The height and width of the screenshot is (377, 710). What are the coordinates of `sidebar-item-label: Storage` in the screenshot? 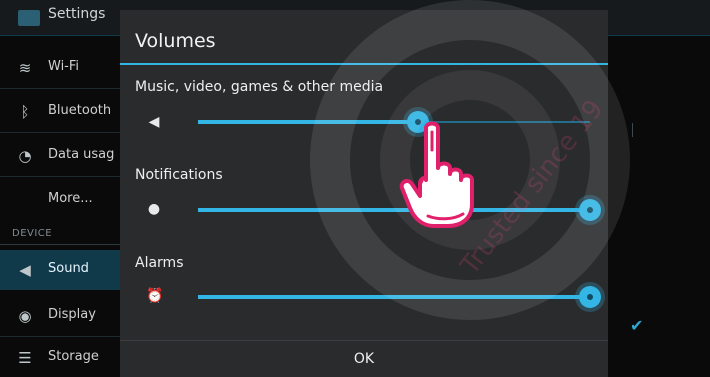 It's located at (73, 356).